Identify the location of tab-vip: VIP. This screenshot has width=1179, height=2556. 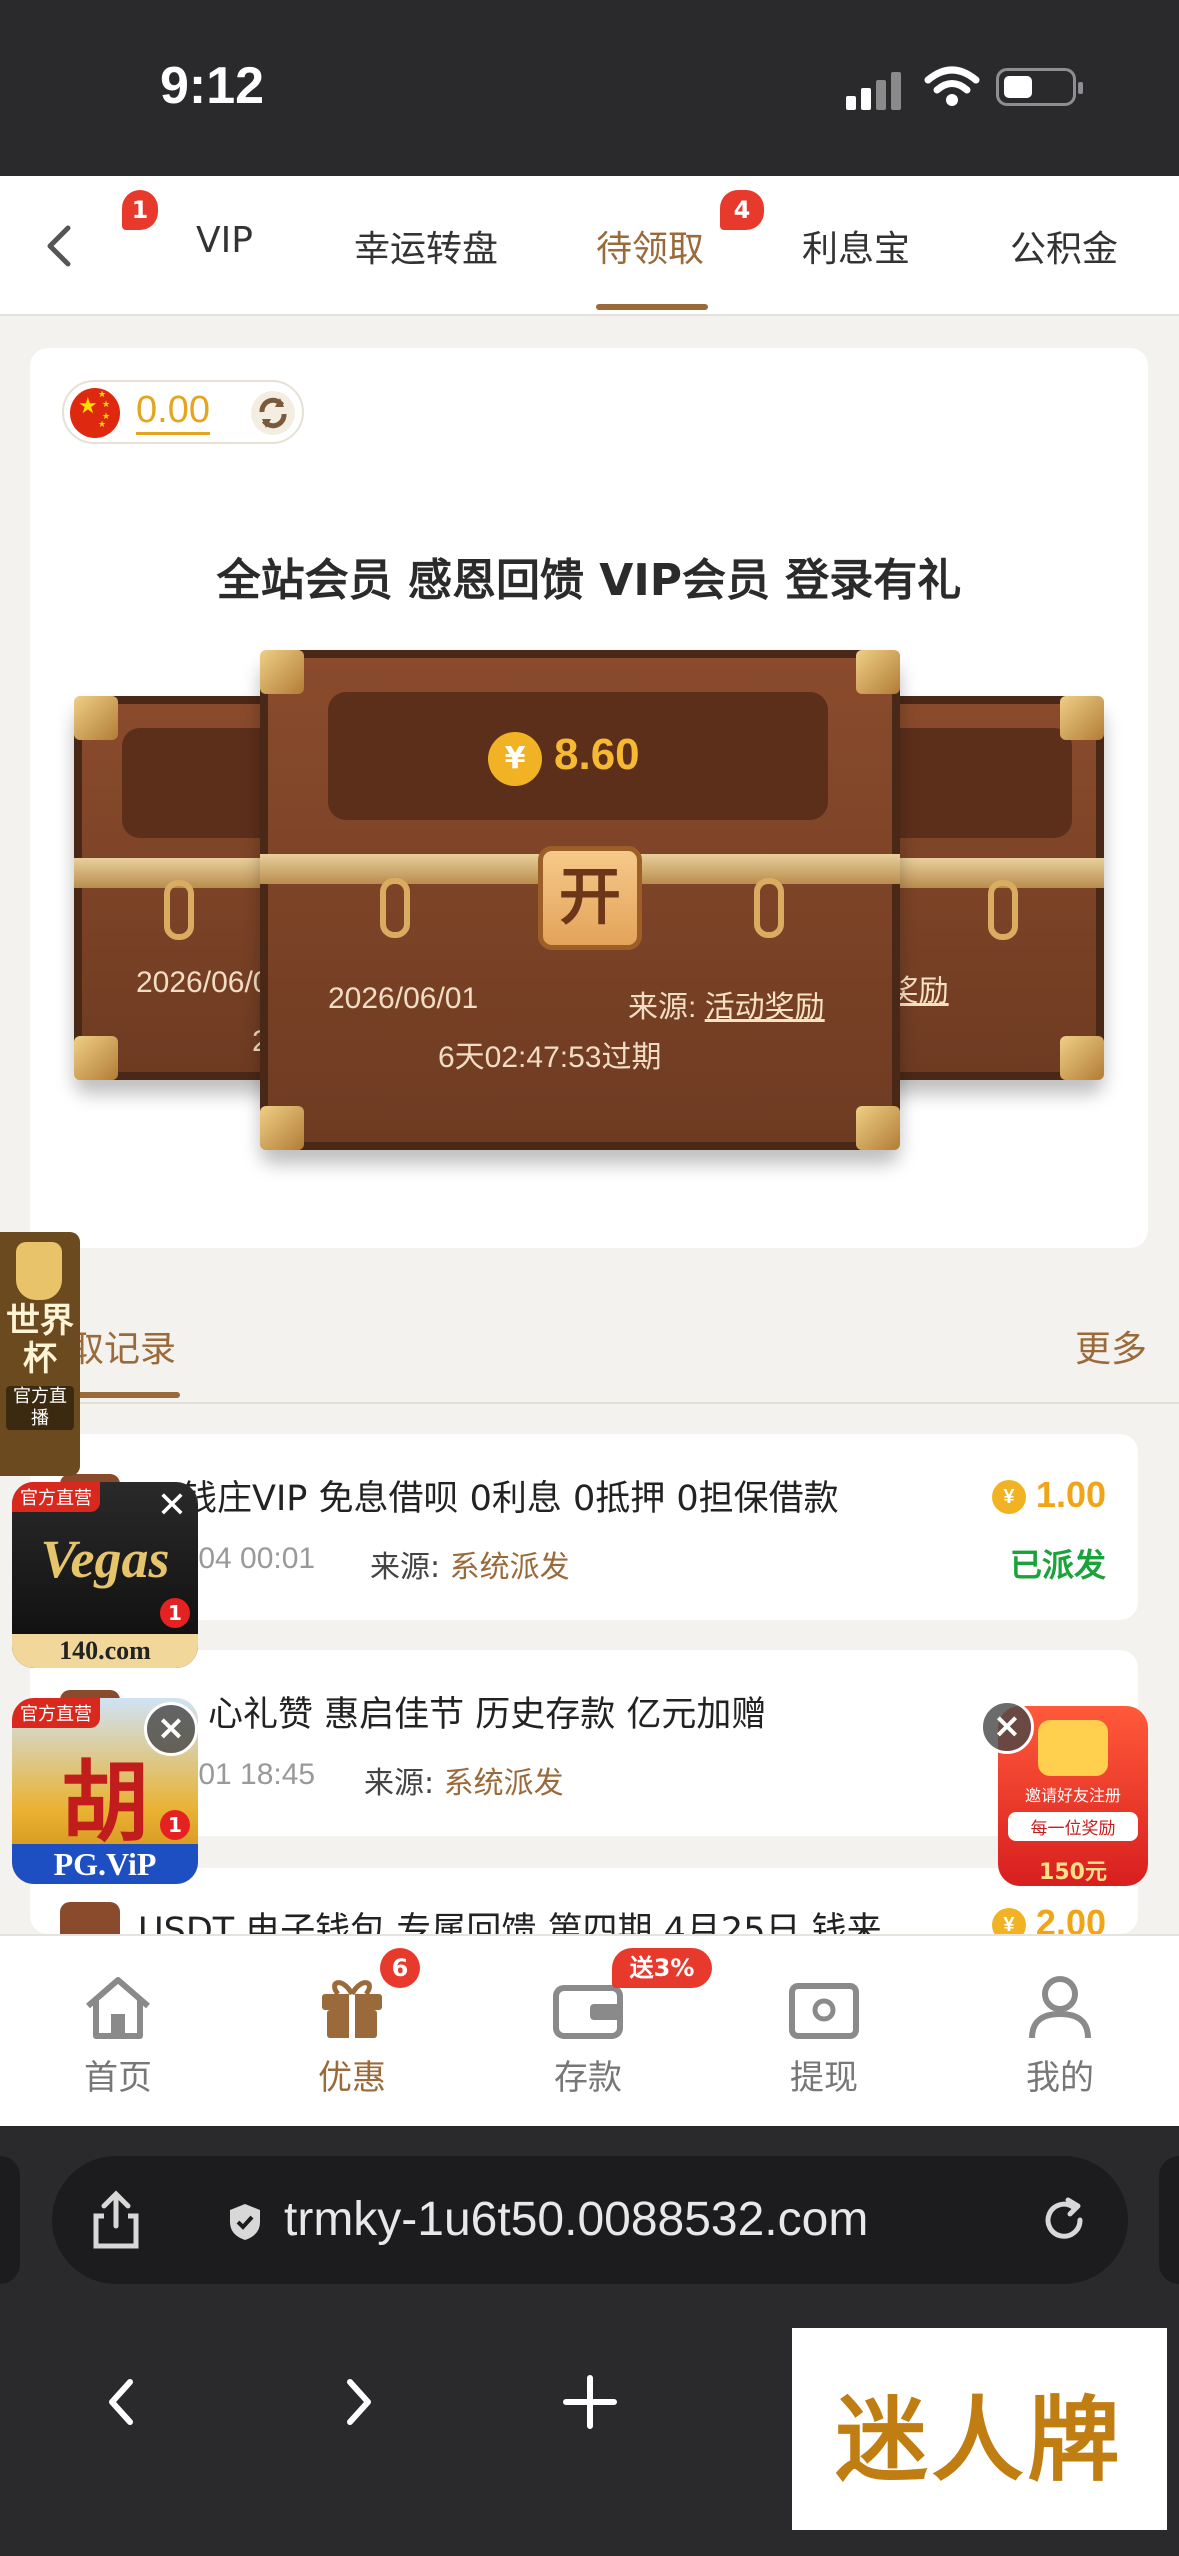
(224, 240).